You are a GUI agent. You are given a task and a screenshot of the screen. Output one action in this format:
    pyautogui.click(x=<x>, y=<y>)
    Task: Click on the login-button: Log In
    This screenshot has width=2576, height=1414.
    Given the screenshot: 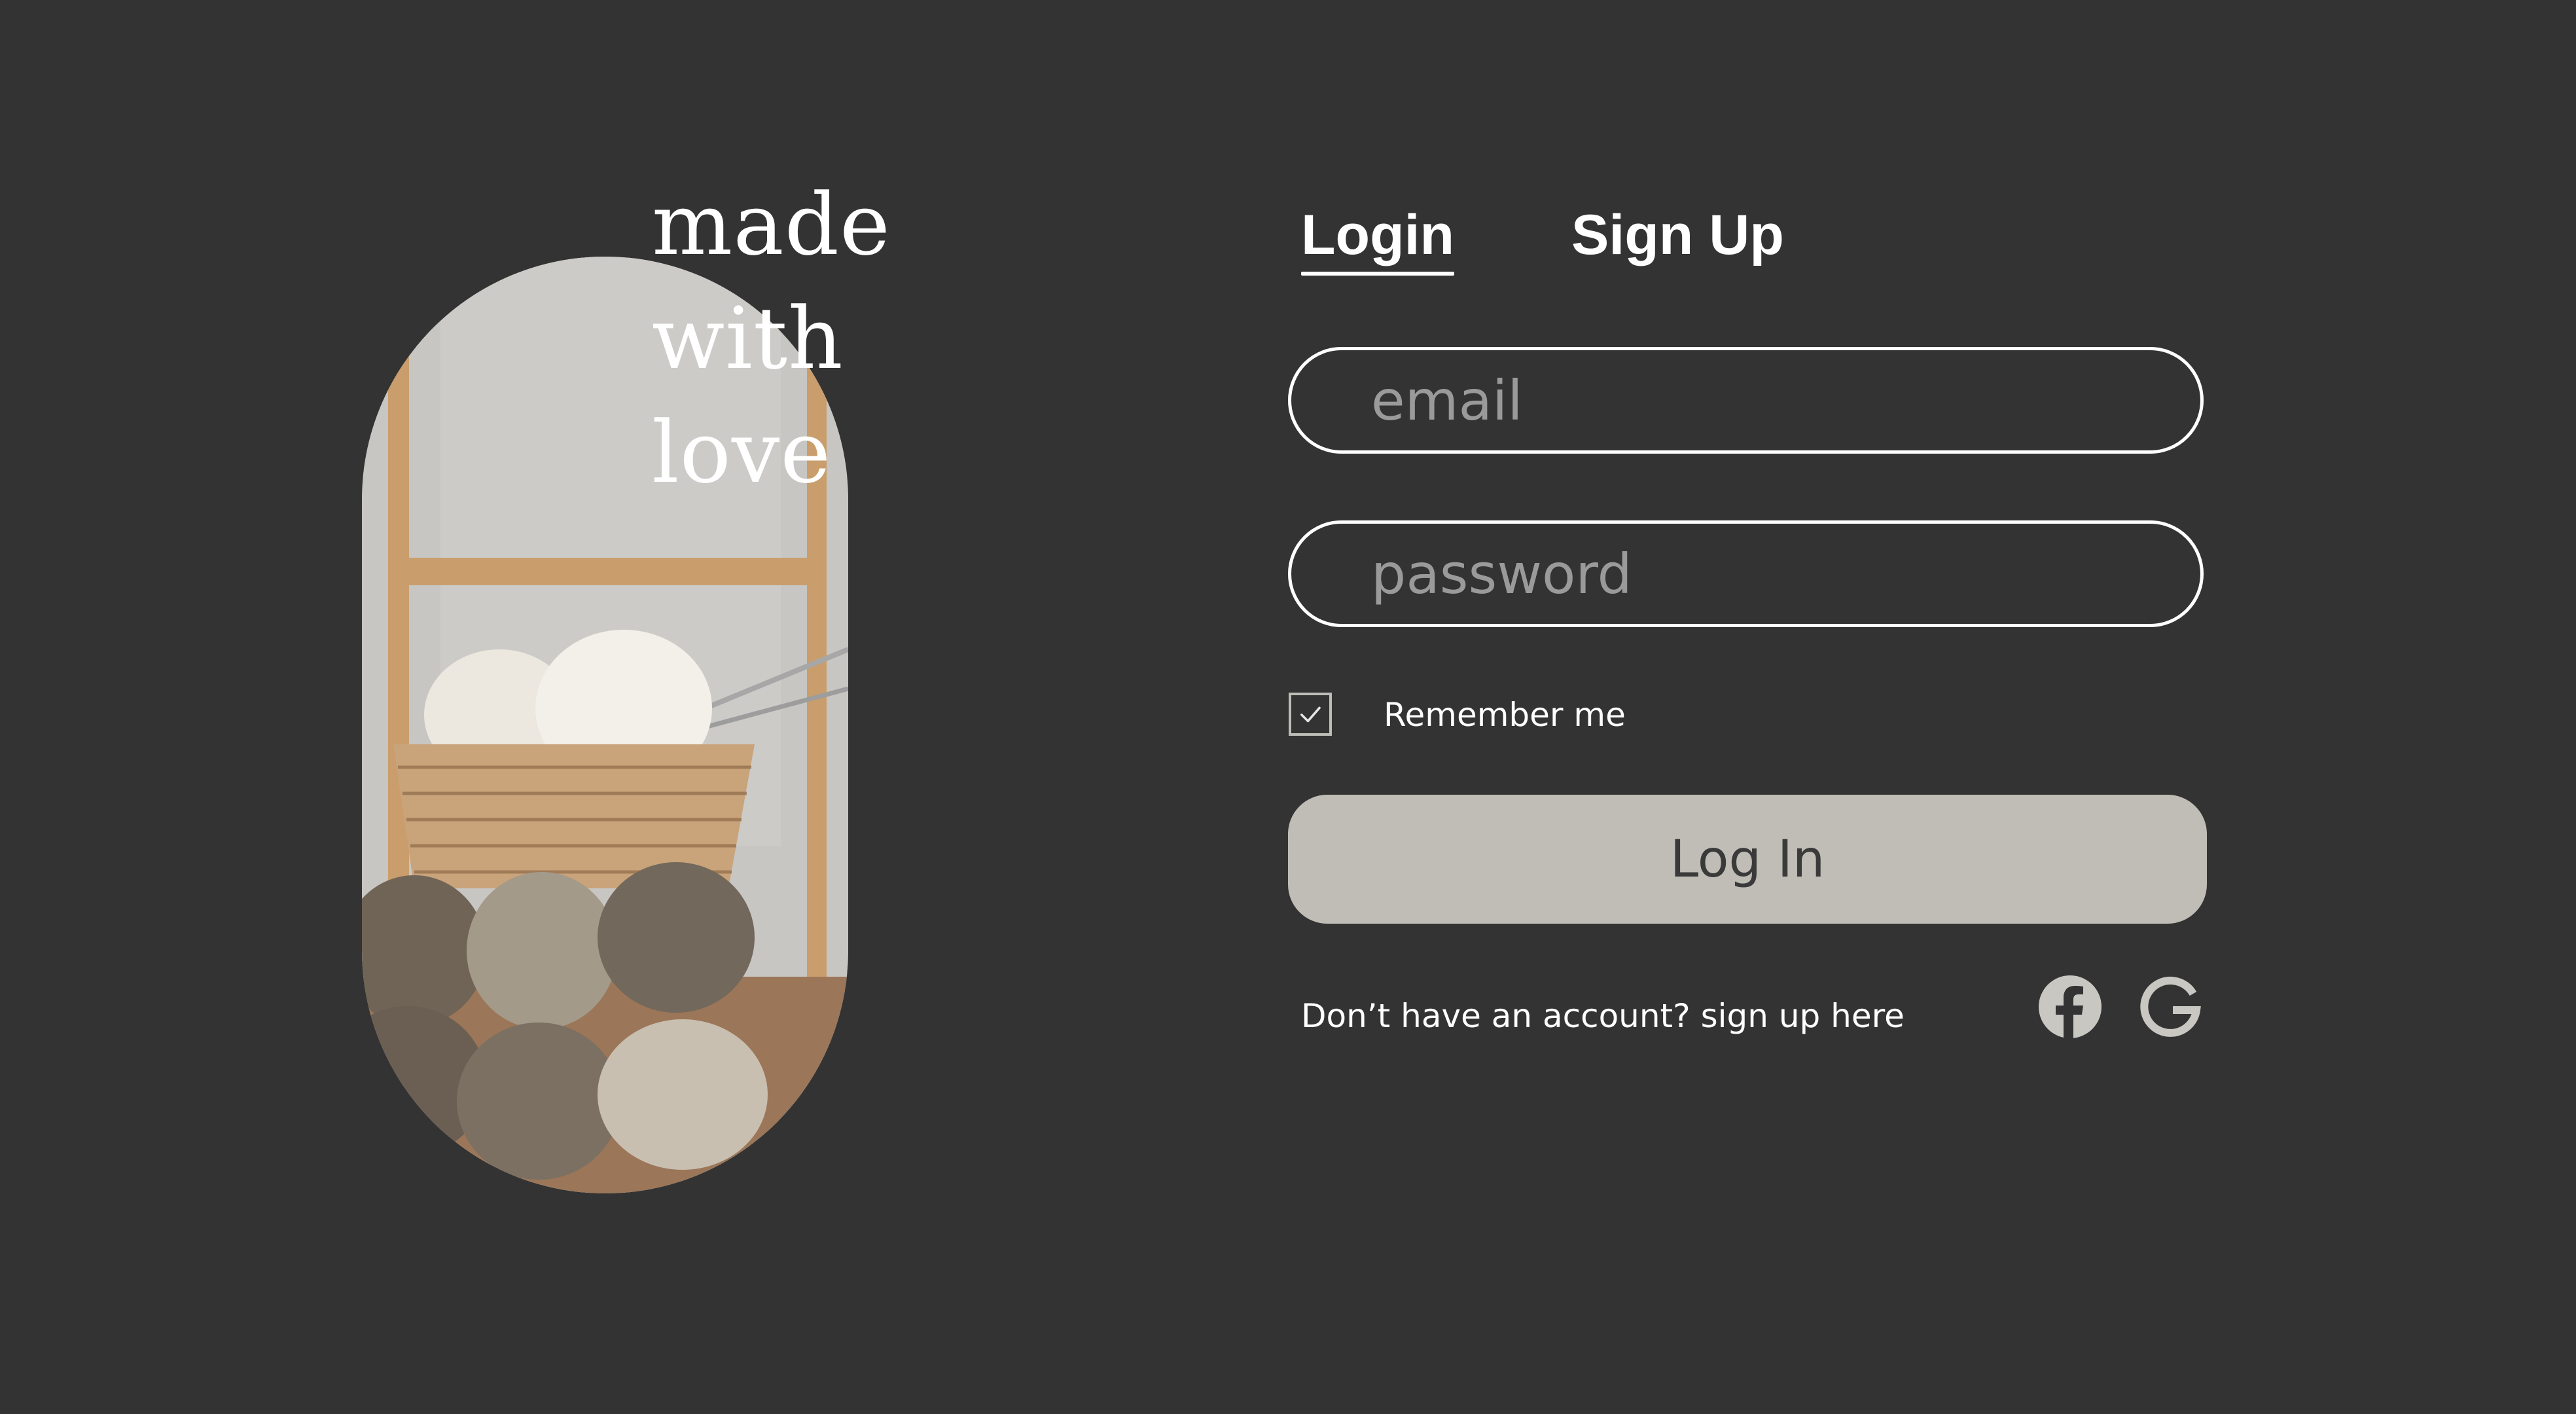 What is the action you would take?
    pyautogui.click(x=1747, y=859)
    